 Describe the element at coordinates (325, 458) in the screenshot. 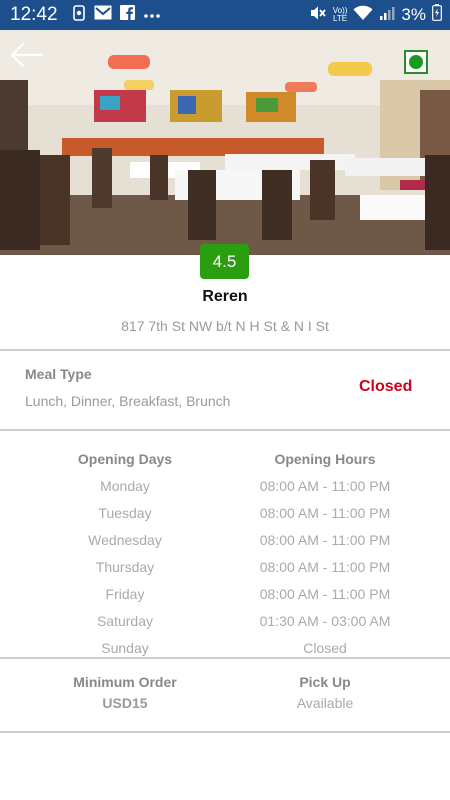

I see `opening-hours-header: Opening Hours` at that location.